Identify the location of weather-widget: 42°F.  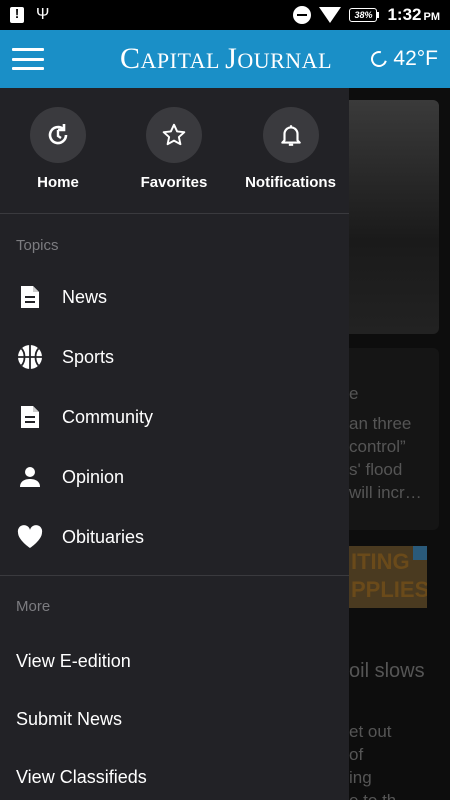
(403, 59).